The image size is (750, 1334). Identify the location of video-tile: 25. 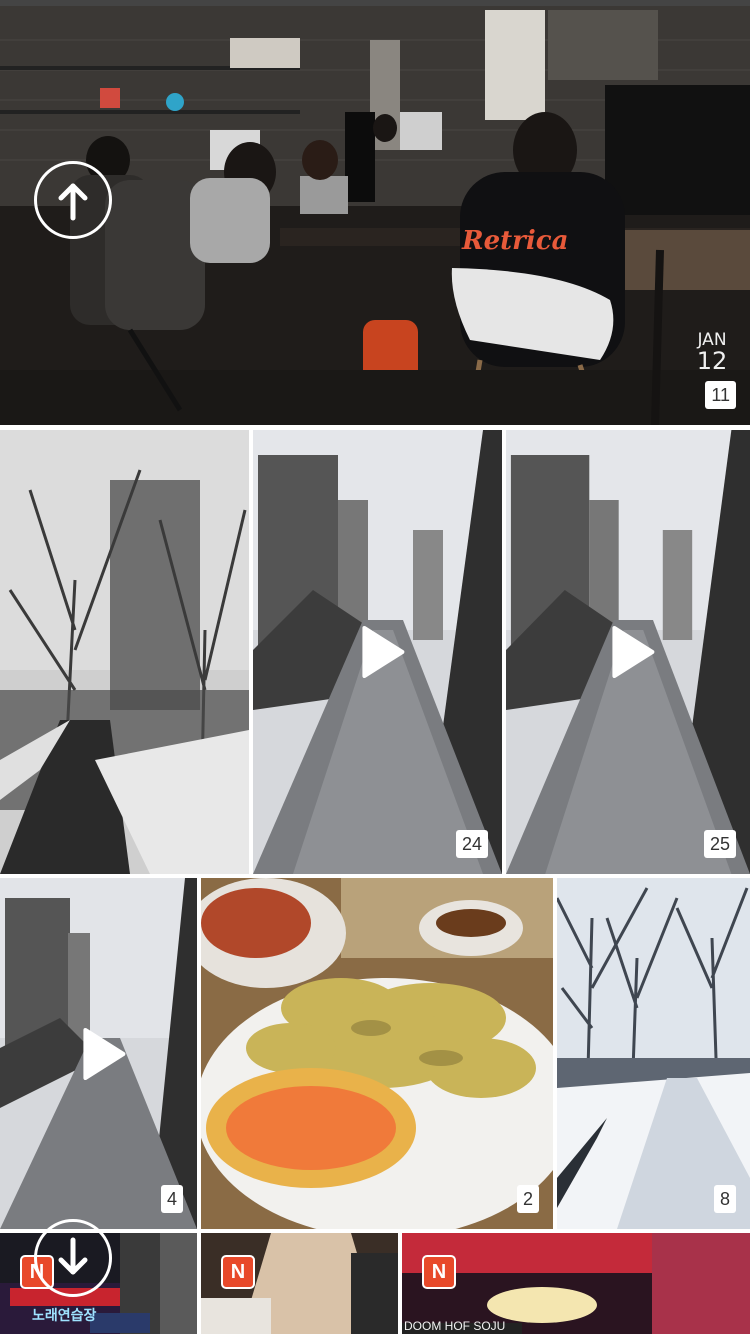
(628, 652).